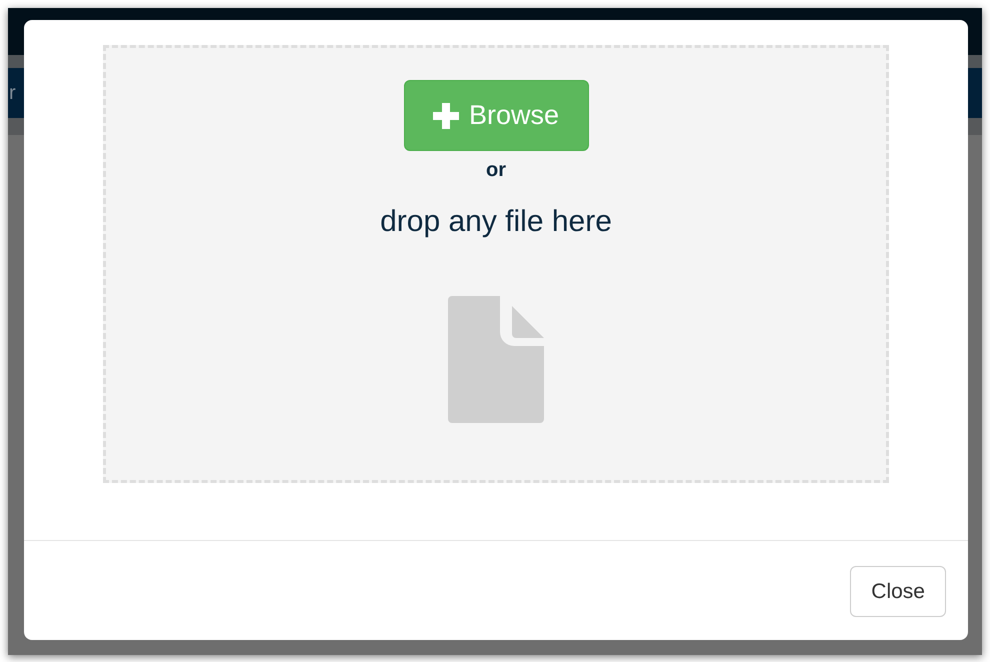  I want to click on drop-hint: drop any file here, so click(496, 222).